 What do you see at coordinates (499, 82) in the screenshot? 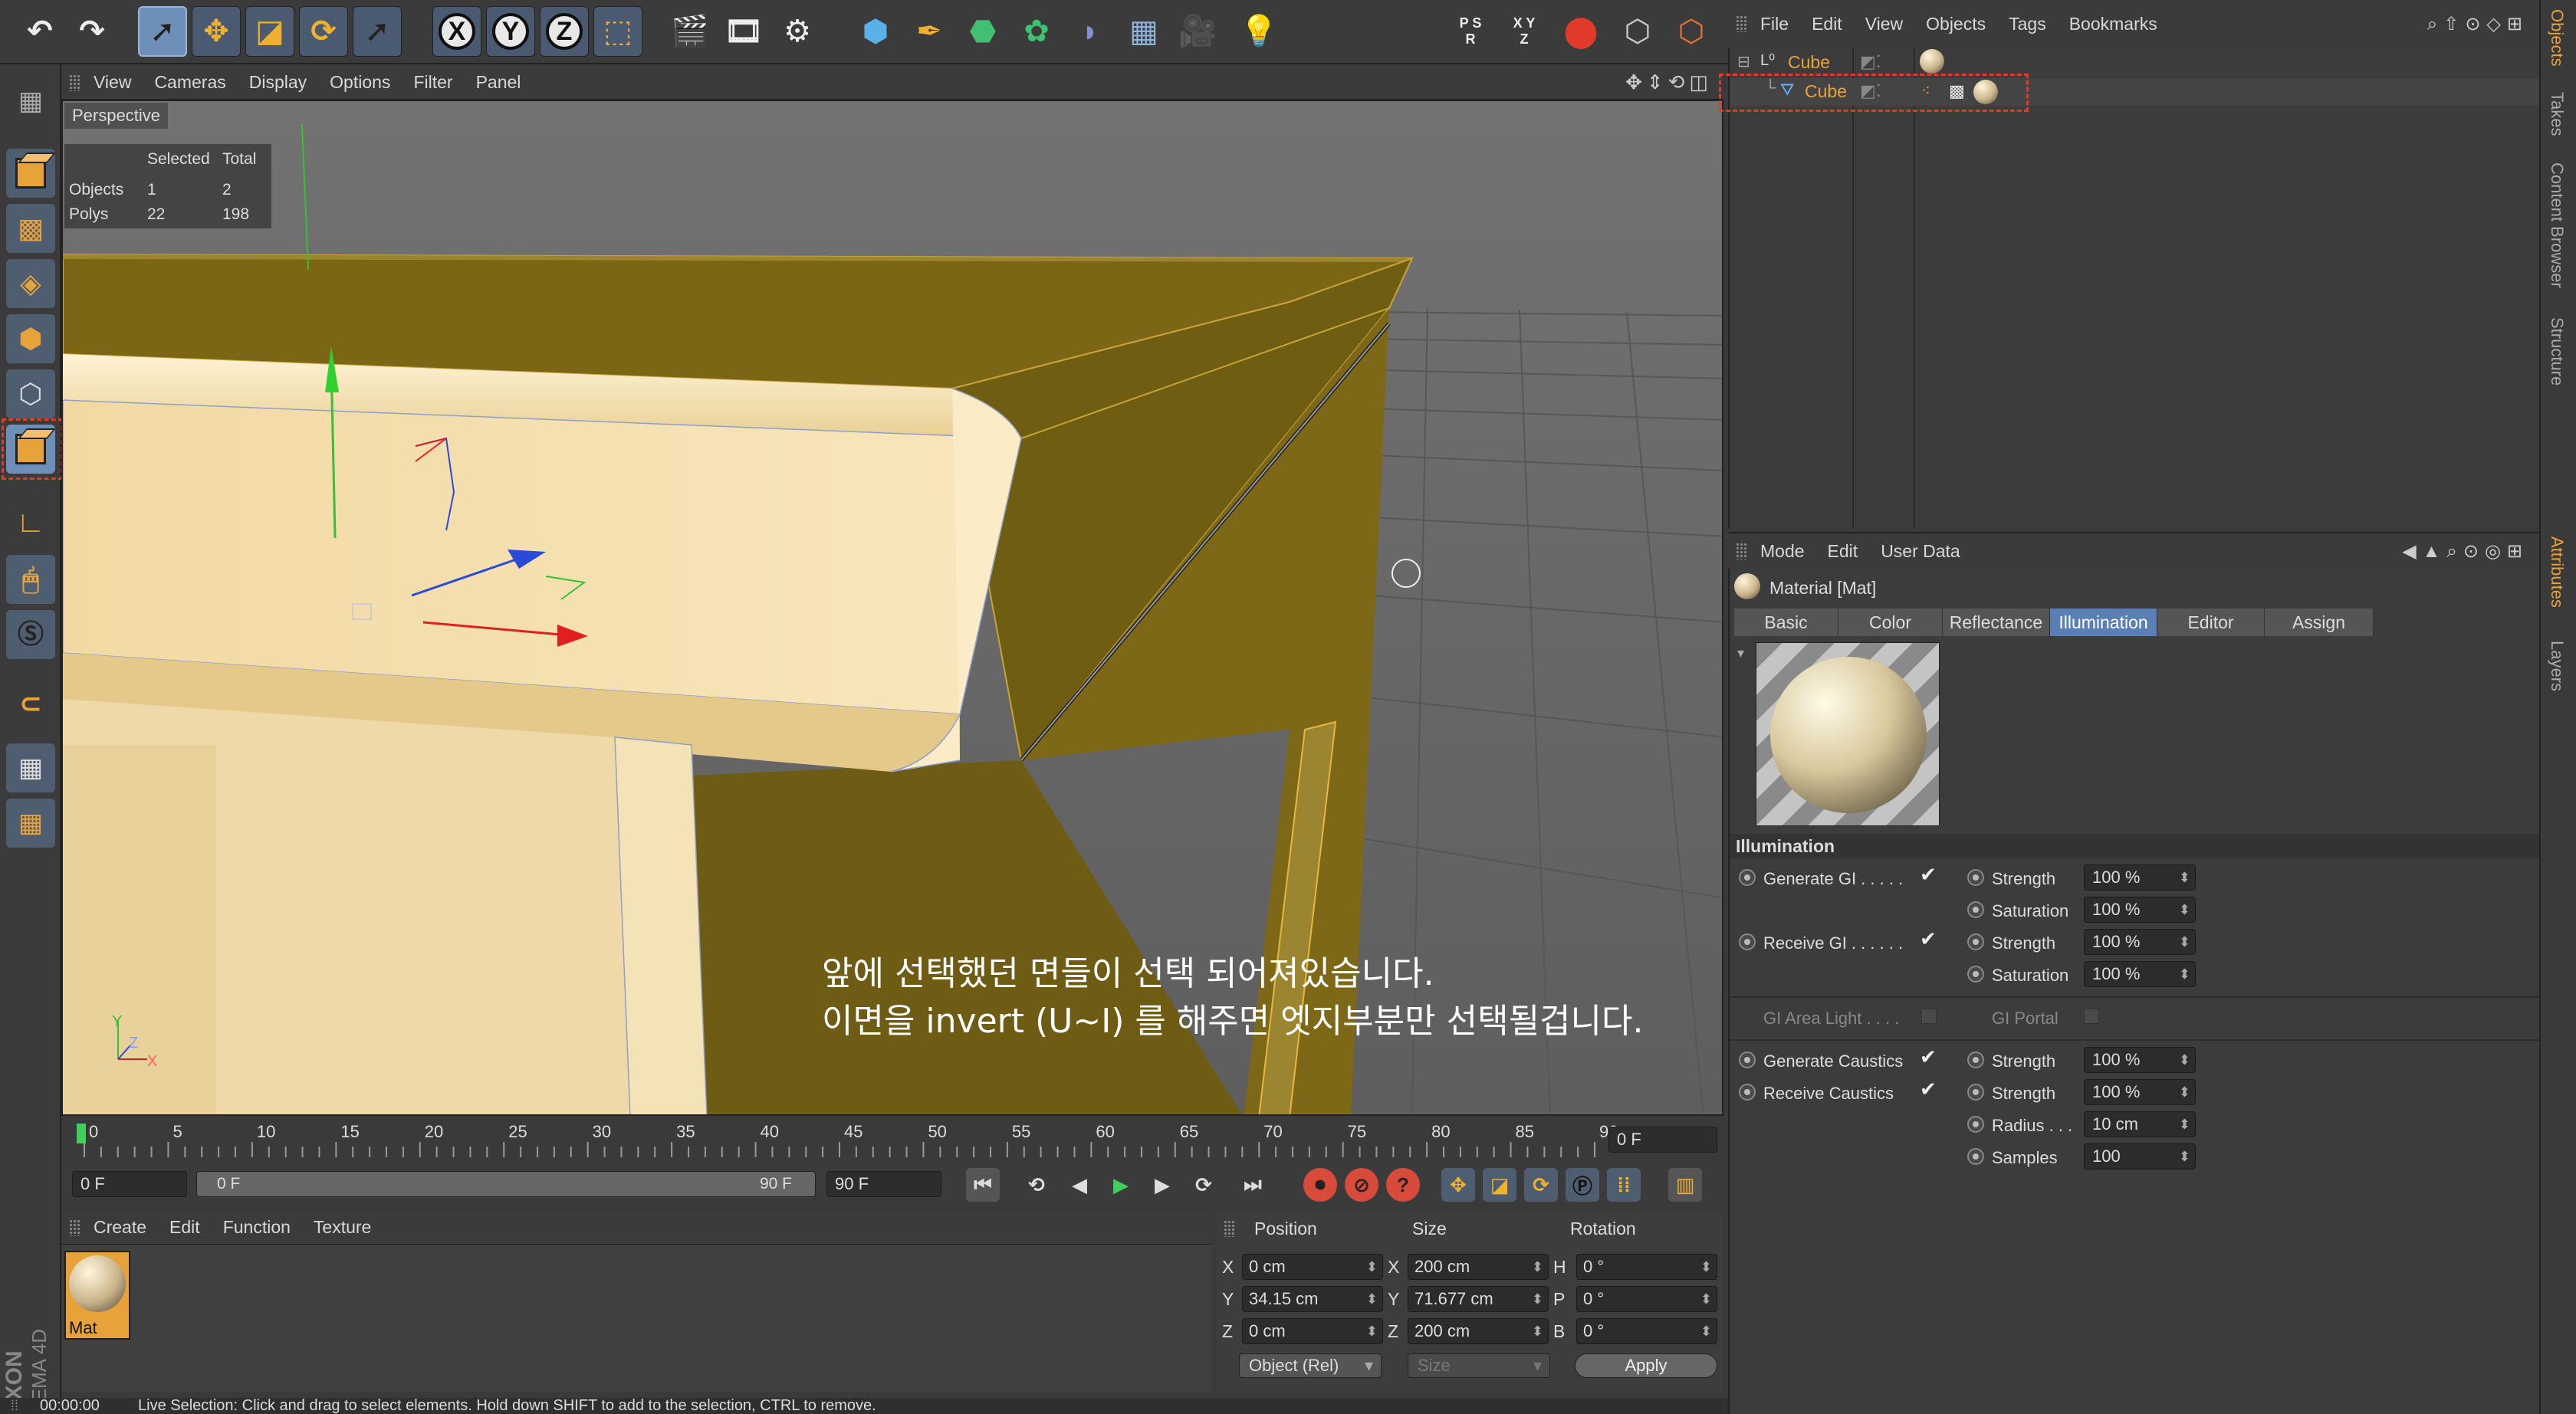
I see `menu-panel: Panel` at bounding box center [499, 82].